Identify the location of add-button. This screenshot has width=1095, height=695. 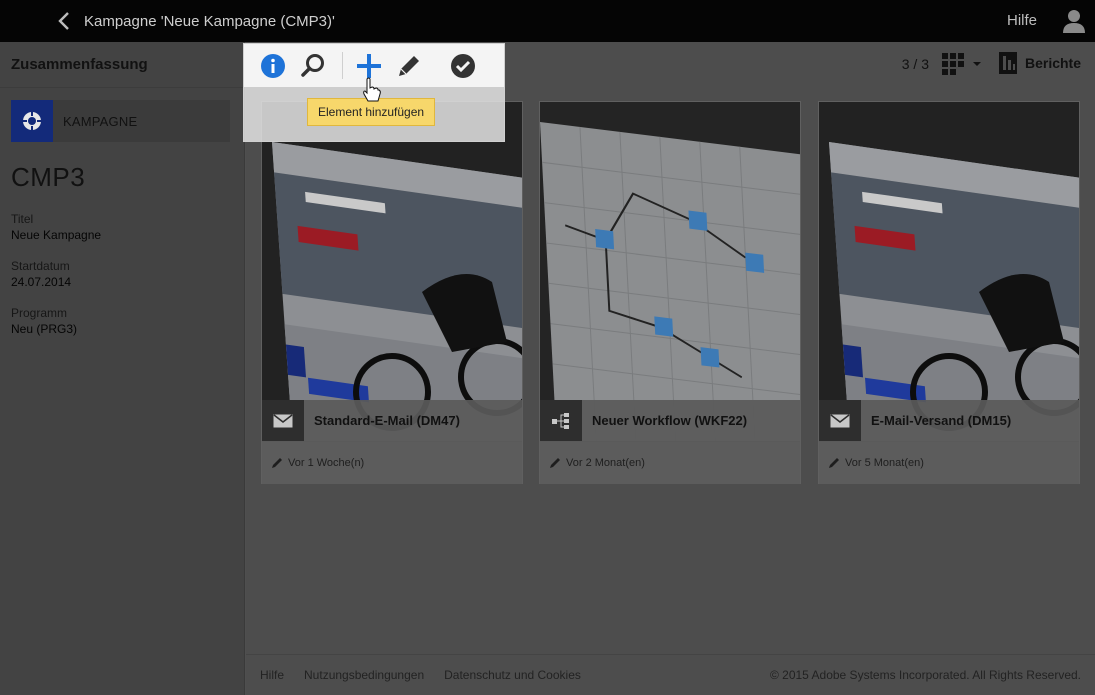
(369, 66).